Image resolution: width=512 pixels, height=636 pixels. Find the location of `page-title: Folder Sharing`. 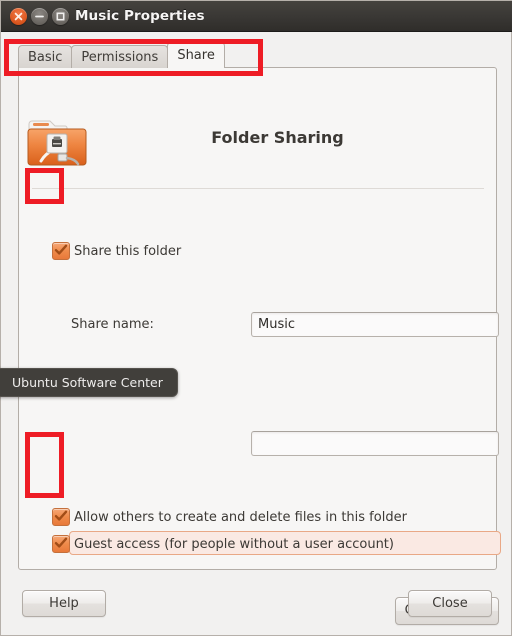

page-title: Folder Sharing is located at coordinates (277, 137).